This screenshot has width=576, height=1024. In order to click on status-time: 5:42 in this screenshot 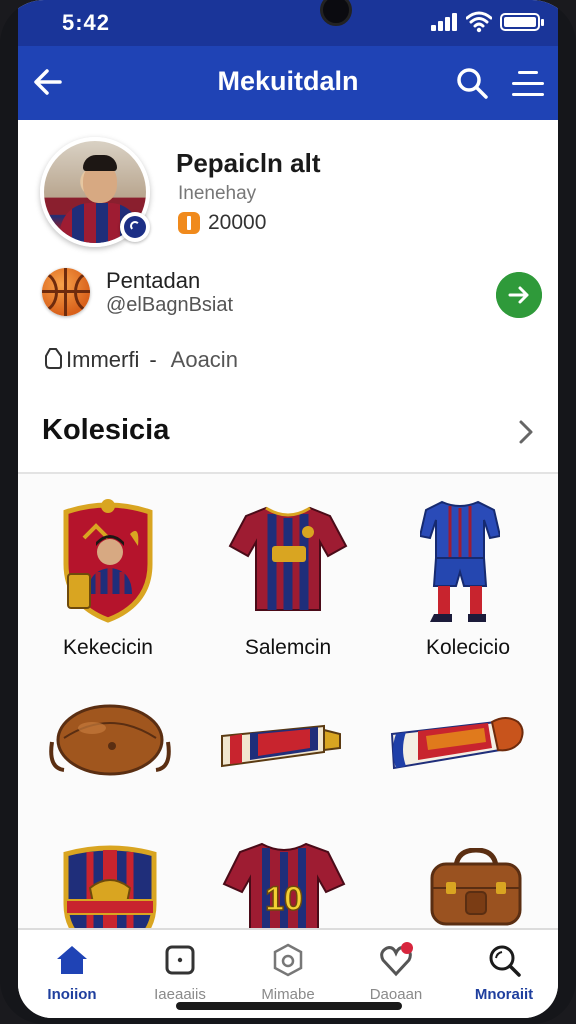, I will do `click(86, 22)`.